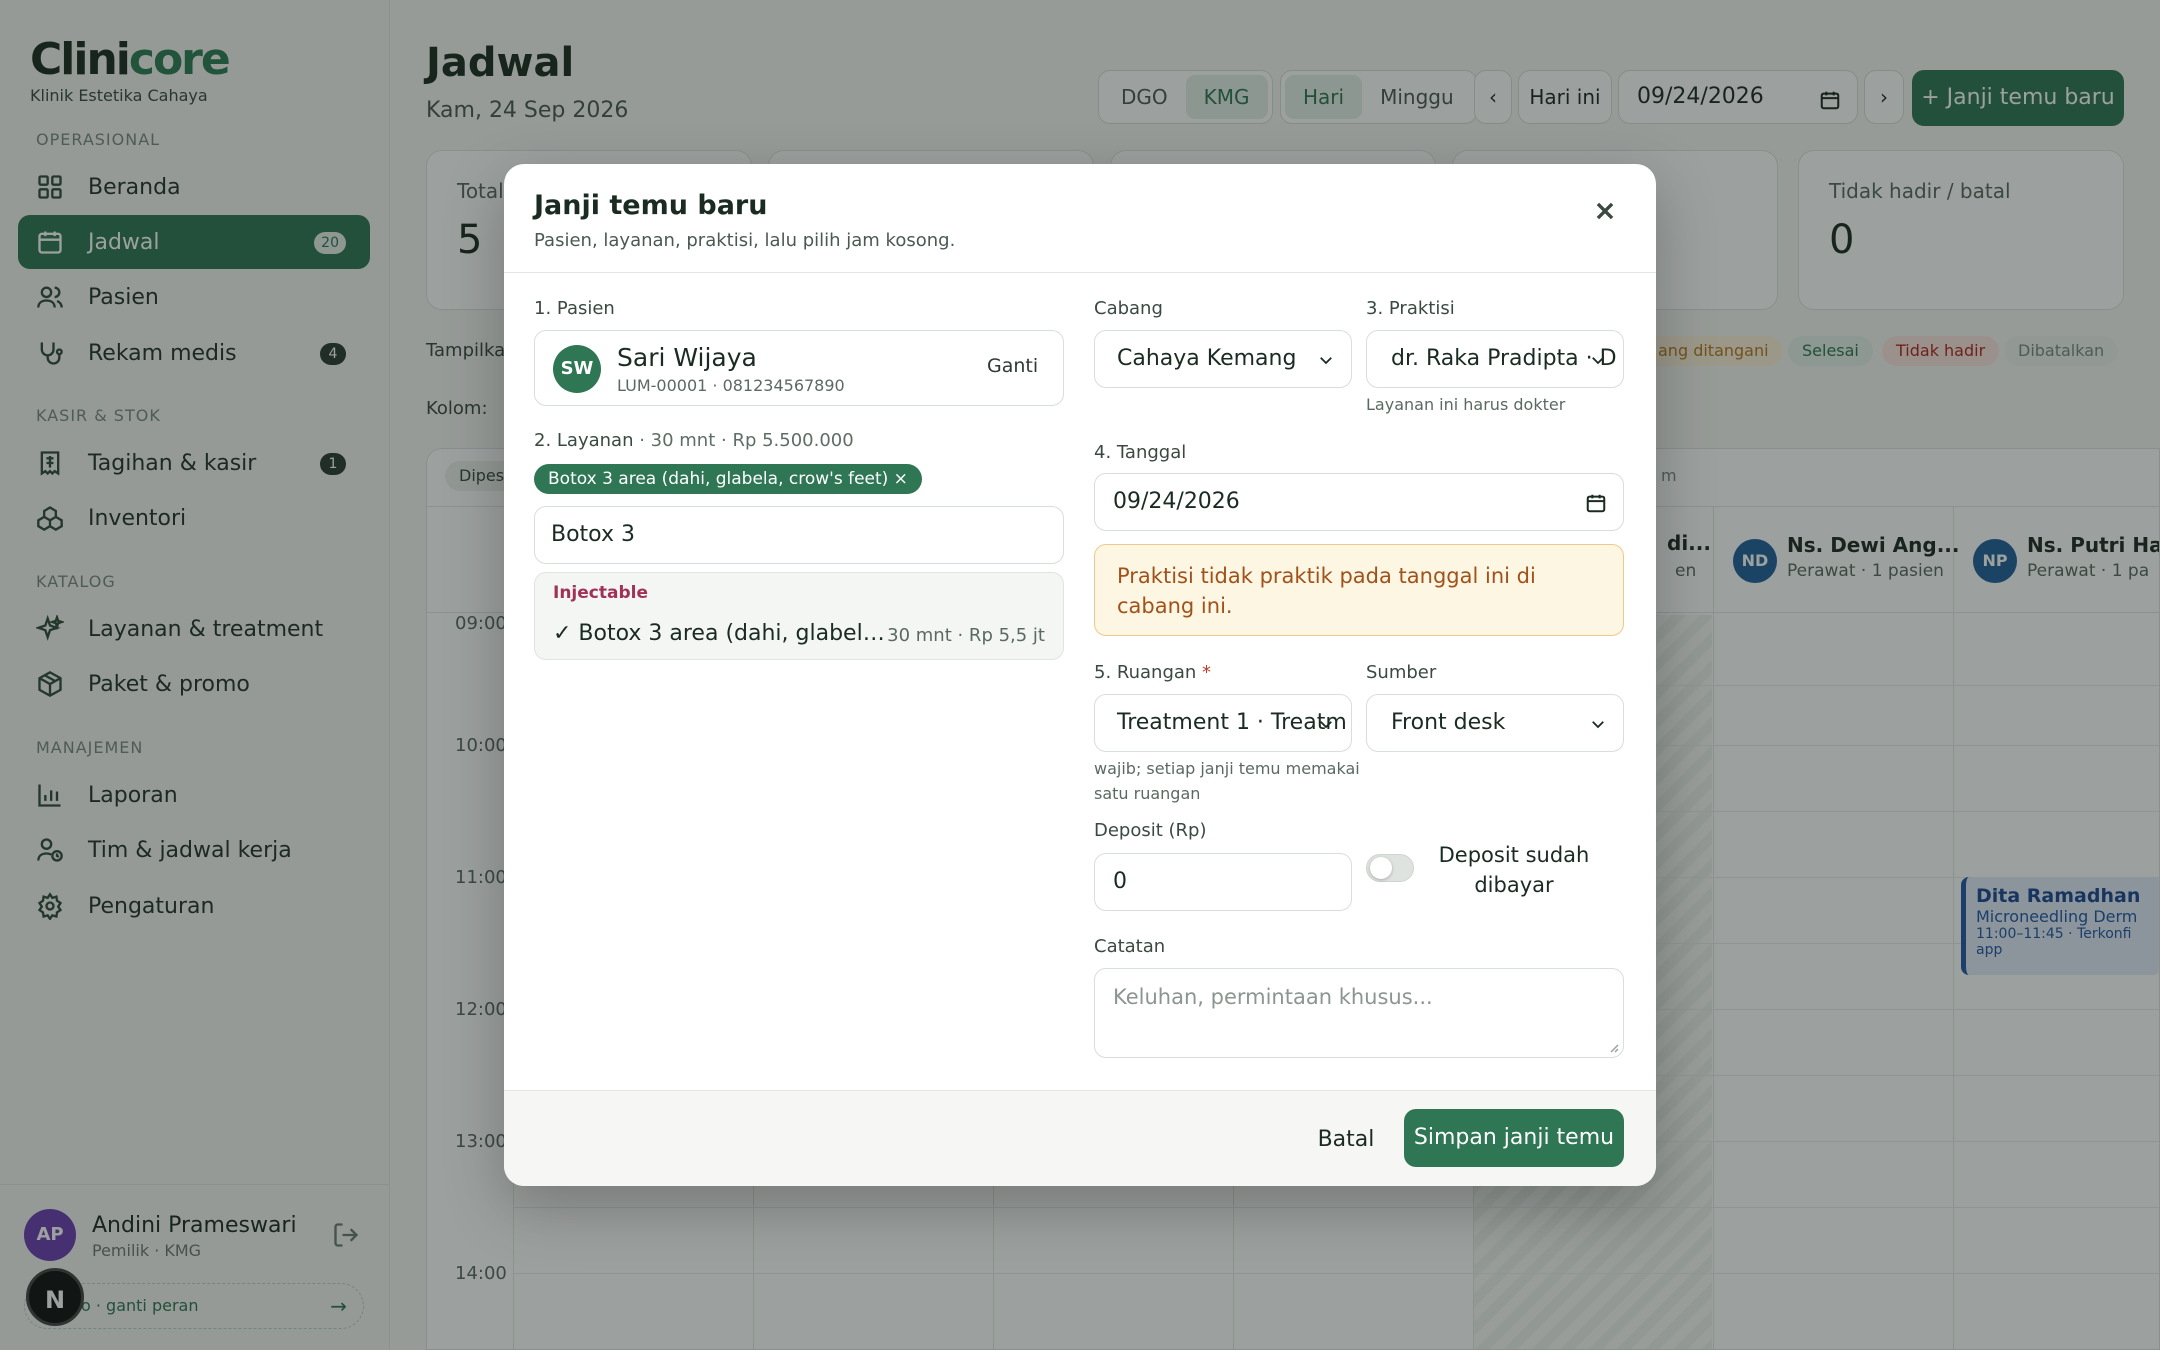 This screenshot has width=2160, height=1350. I want to click on deposit-label: Deposit (Rp), so click(1150, 830).